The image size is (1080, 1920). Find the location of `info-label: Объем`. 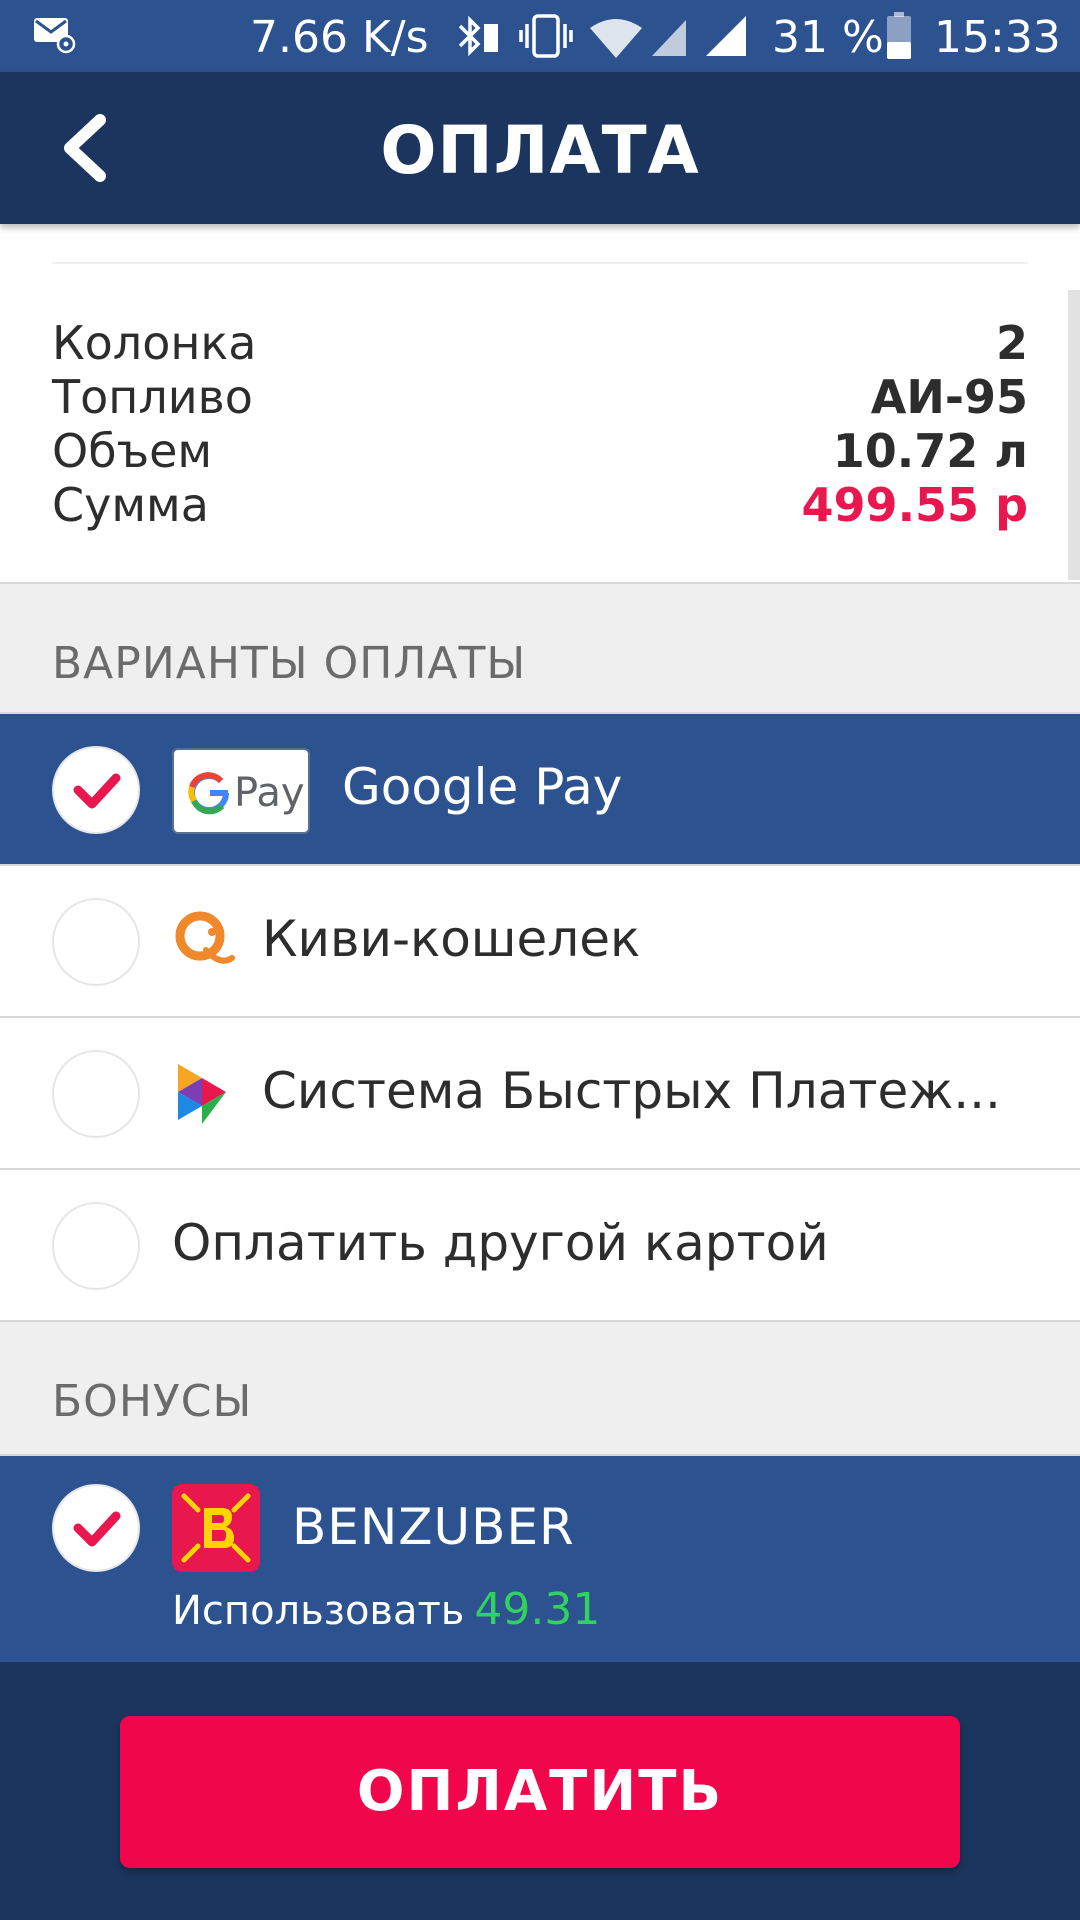

info-label: Объем is located at coordinates (132, 451).